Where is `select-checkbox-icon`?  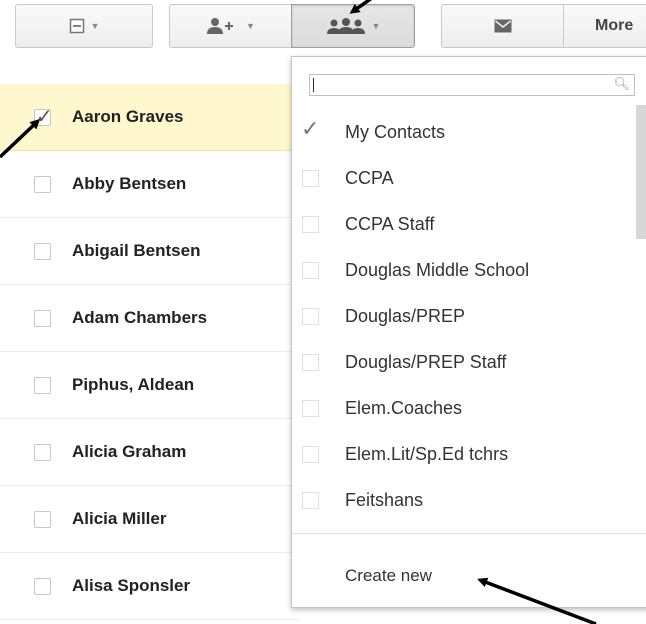
select-checkbox-icon is located at coordinates (76, 26).